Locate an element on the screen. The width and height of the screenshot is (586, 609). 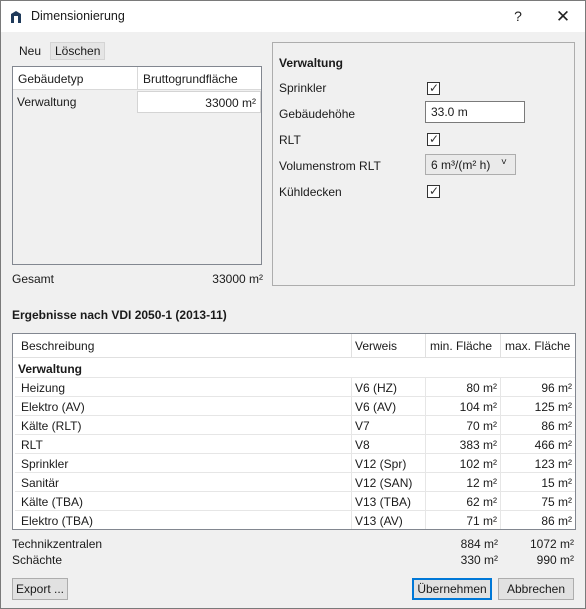
airflow-select: 6 m³/(m² h) ˅ is located at coordinates (470, 164).